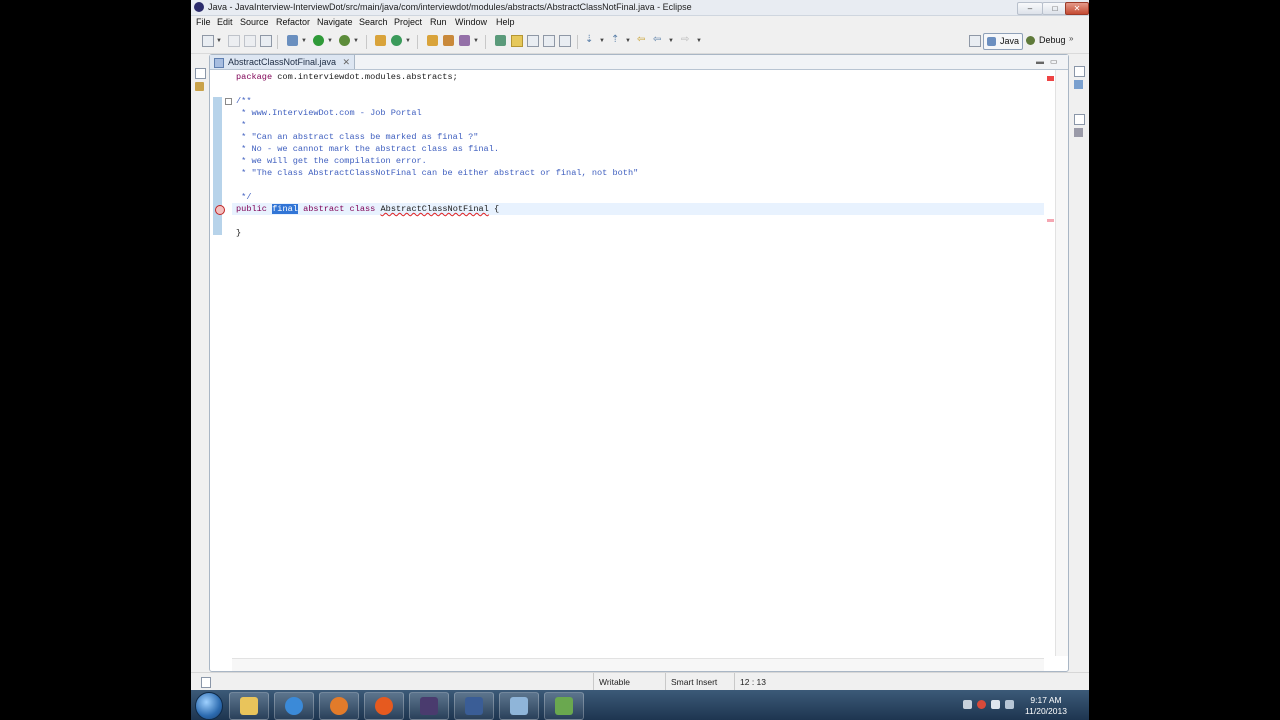  What do you see at coordinates (464, 40) in the screenshot?
I see `search-icon` at bounding box center [464, 40].